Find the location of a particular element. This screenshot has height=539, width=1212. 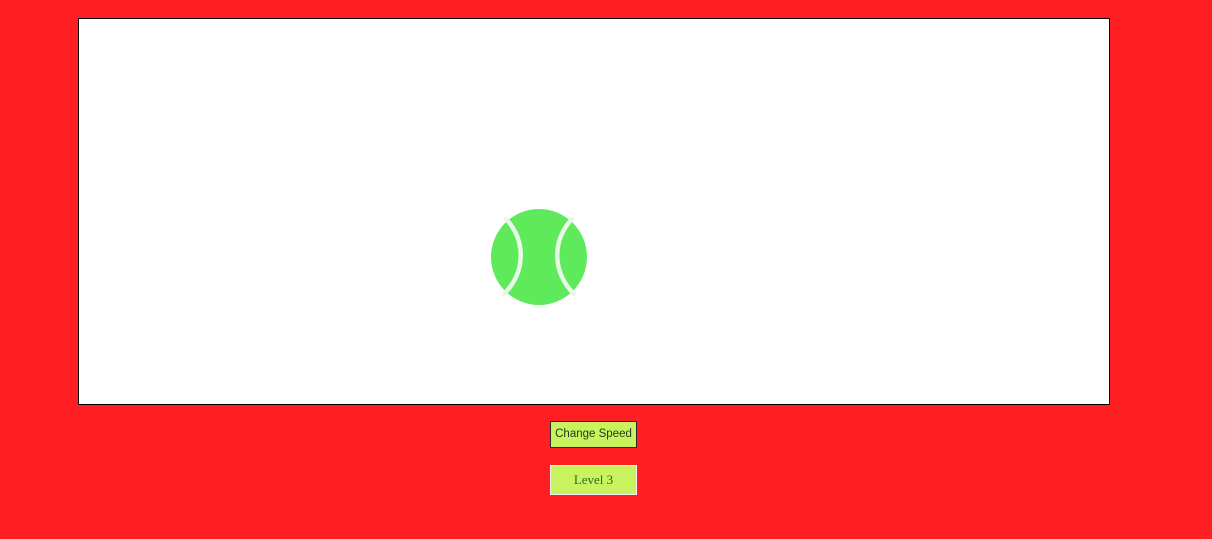

level-indicator: Level 3 is located at coordinates (593, 480).